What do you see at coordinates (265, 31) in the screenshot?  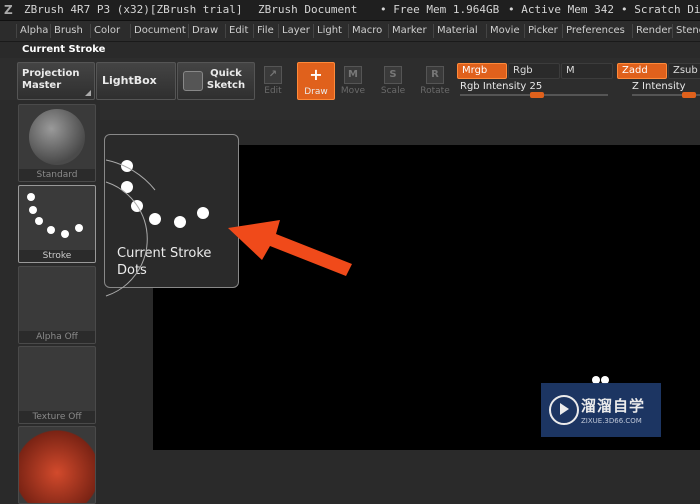 I see `menu-file: File` at bounding box center [265, 31].